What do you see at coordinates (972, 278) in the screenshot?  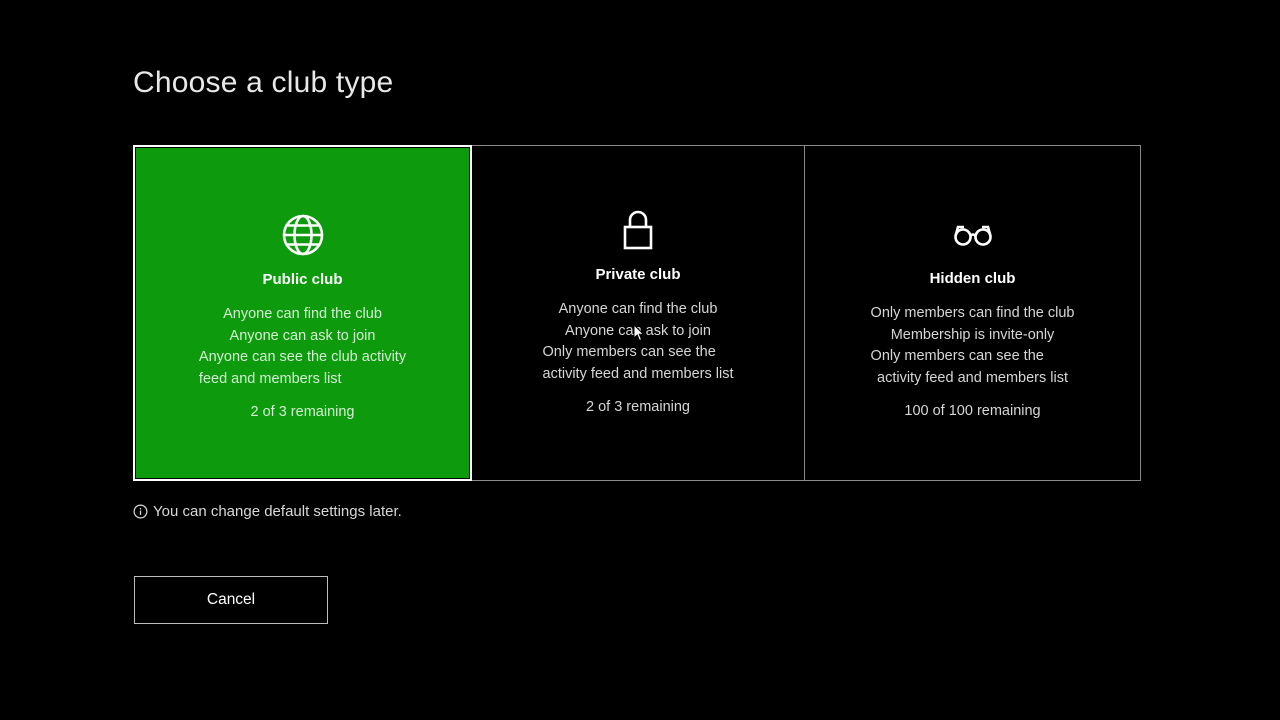 I see `card-title: Hidden club` at bounding box center [972, 278].